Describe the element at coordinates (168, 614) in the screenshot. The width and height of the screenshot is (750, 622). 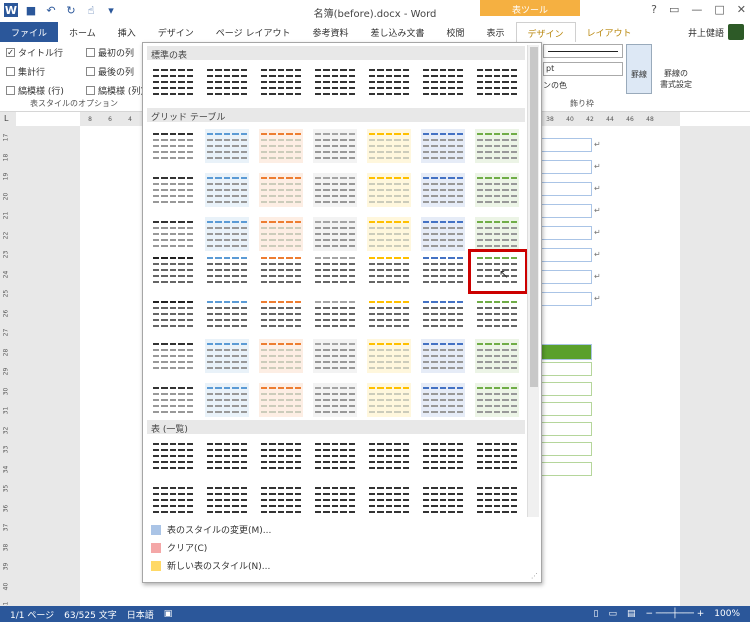
I see `macro-icon: ▣` at that location.